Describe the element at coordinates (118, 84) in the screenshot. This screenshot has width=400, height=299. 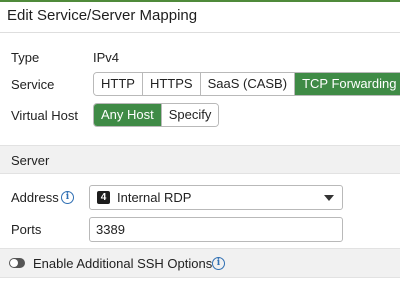
I see `service-option-http: HTTP` at that location.